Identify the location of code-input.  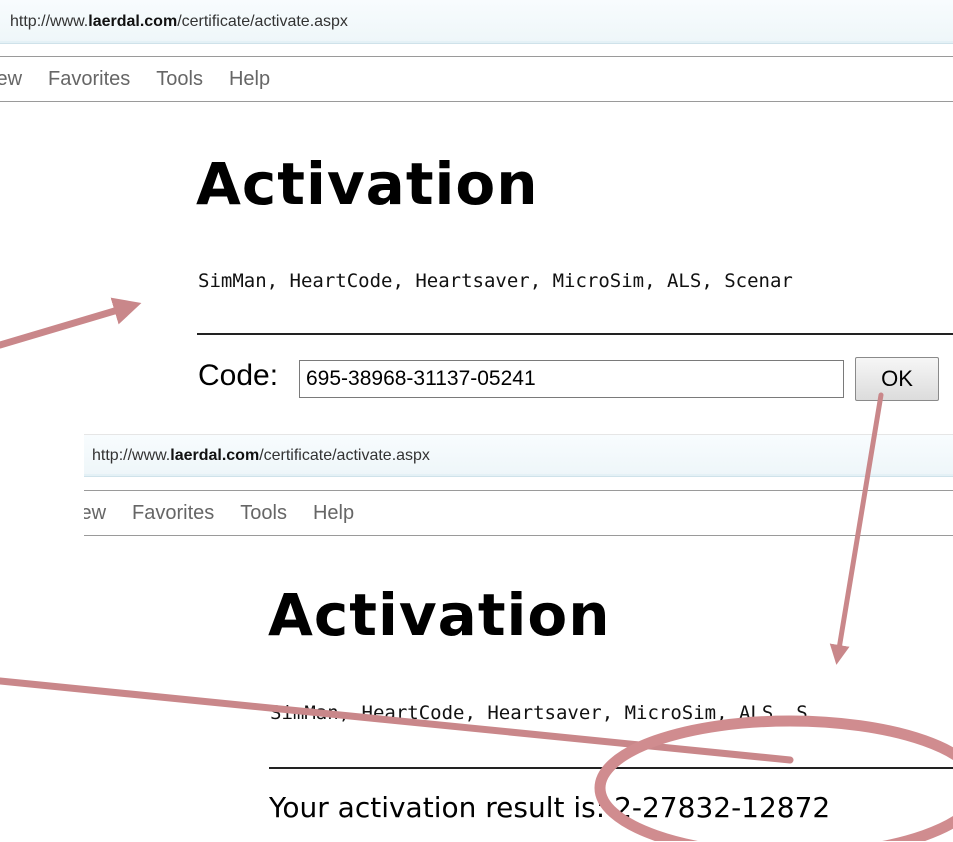
(571, 379).